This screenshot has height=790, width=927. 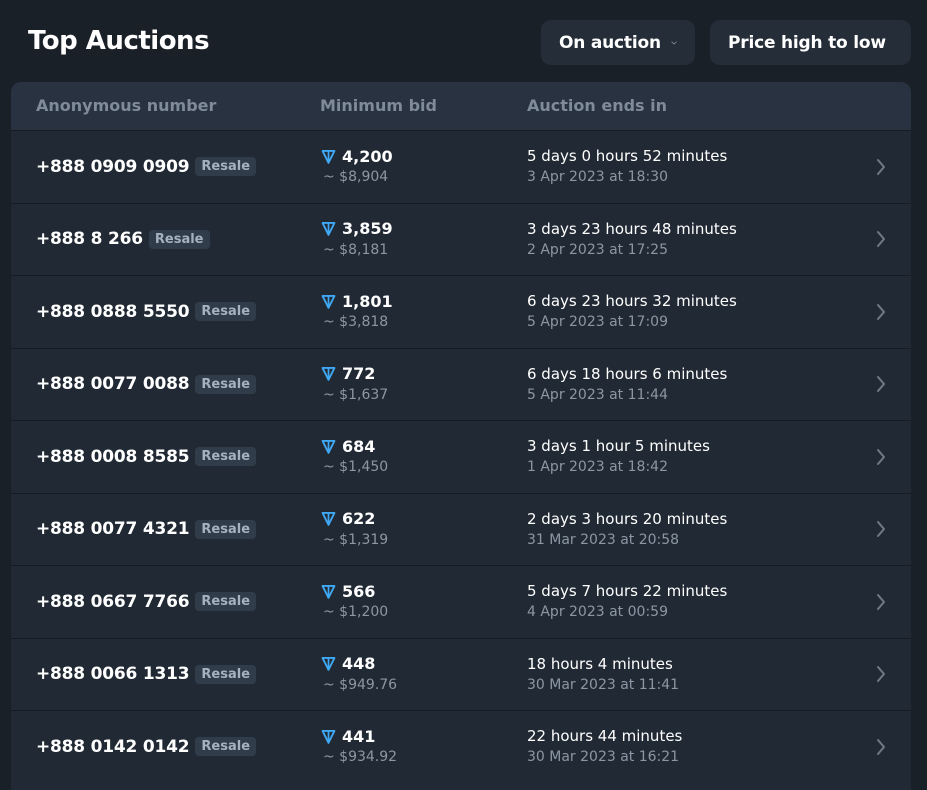 I want to click on number-cell: +888 0008 8585 Resale, so click(x=146, y=457).